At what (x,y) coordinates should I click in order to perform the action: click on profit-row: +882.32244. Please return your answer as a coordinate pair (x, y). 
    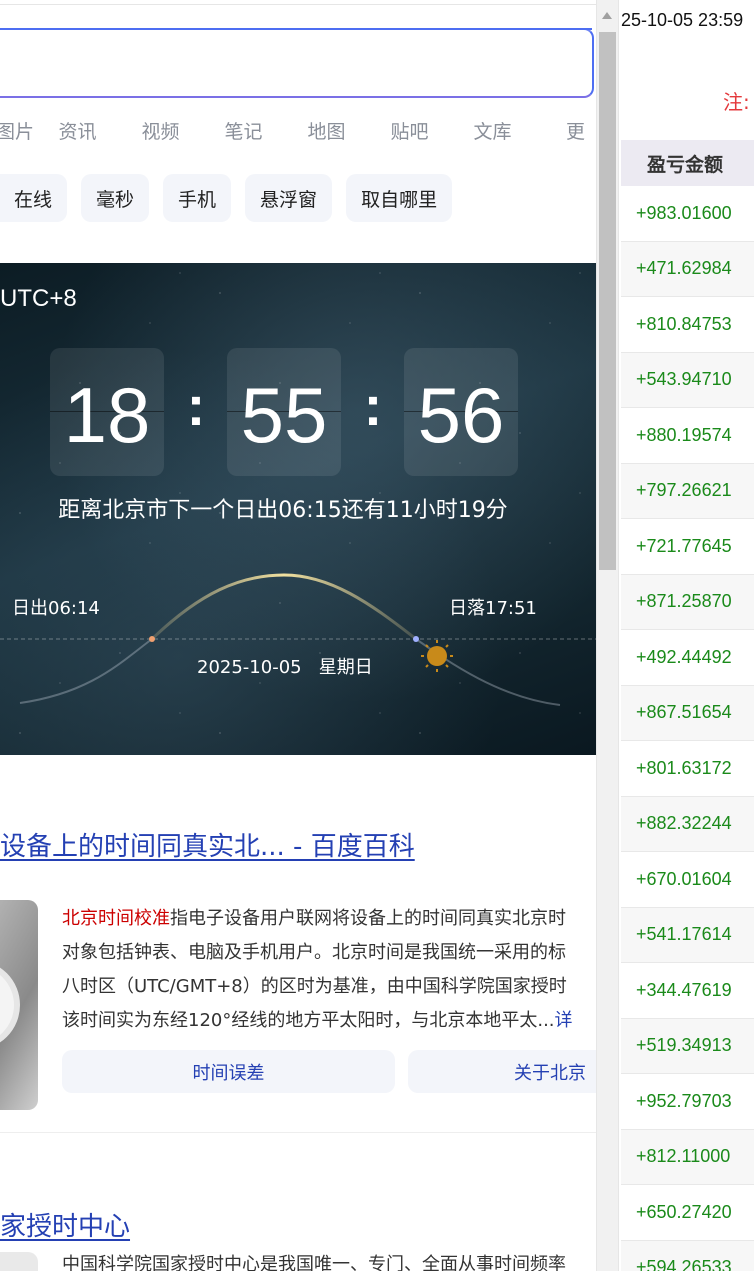
    Looking at the image, I should click on (687, 824).